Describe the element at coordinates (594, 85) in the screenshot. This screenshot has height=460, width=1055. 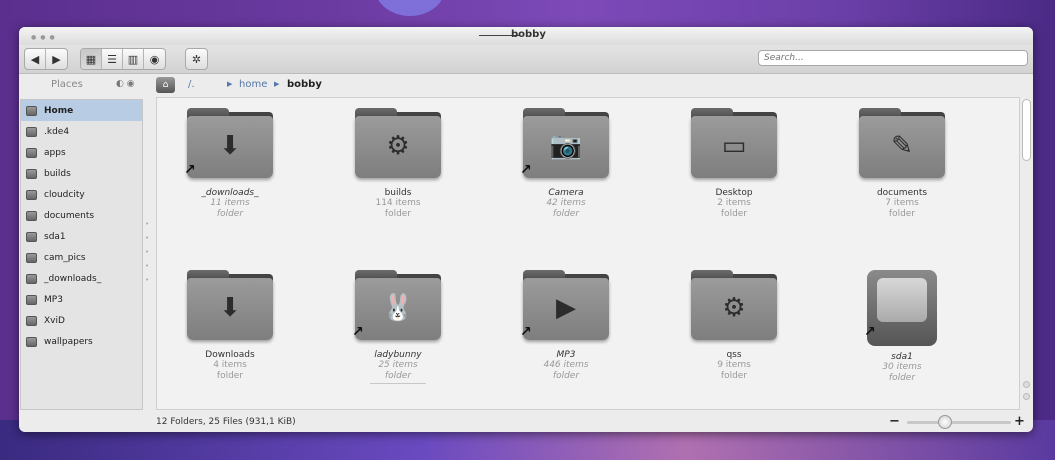
I see `breadcrumb: ⌂ /. ▶ home ▶ bobby` at that location.